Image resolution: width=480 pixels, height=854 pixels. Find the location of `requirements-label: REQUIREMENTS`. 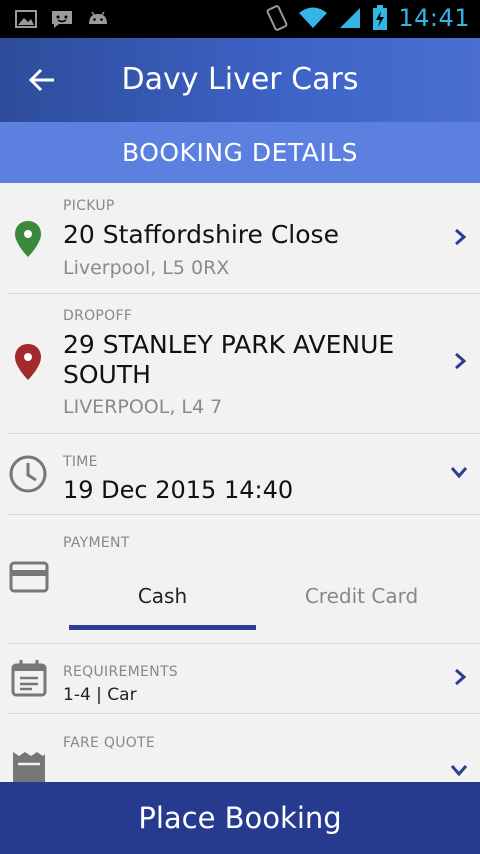

requirements-label: REQUIREMENTS is located at coordinates (120, 672).